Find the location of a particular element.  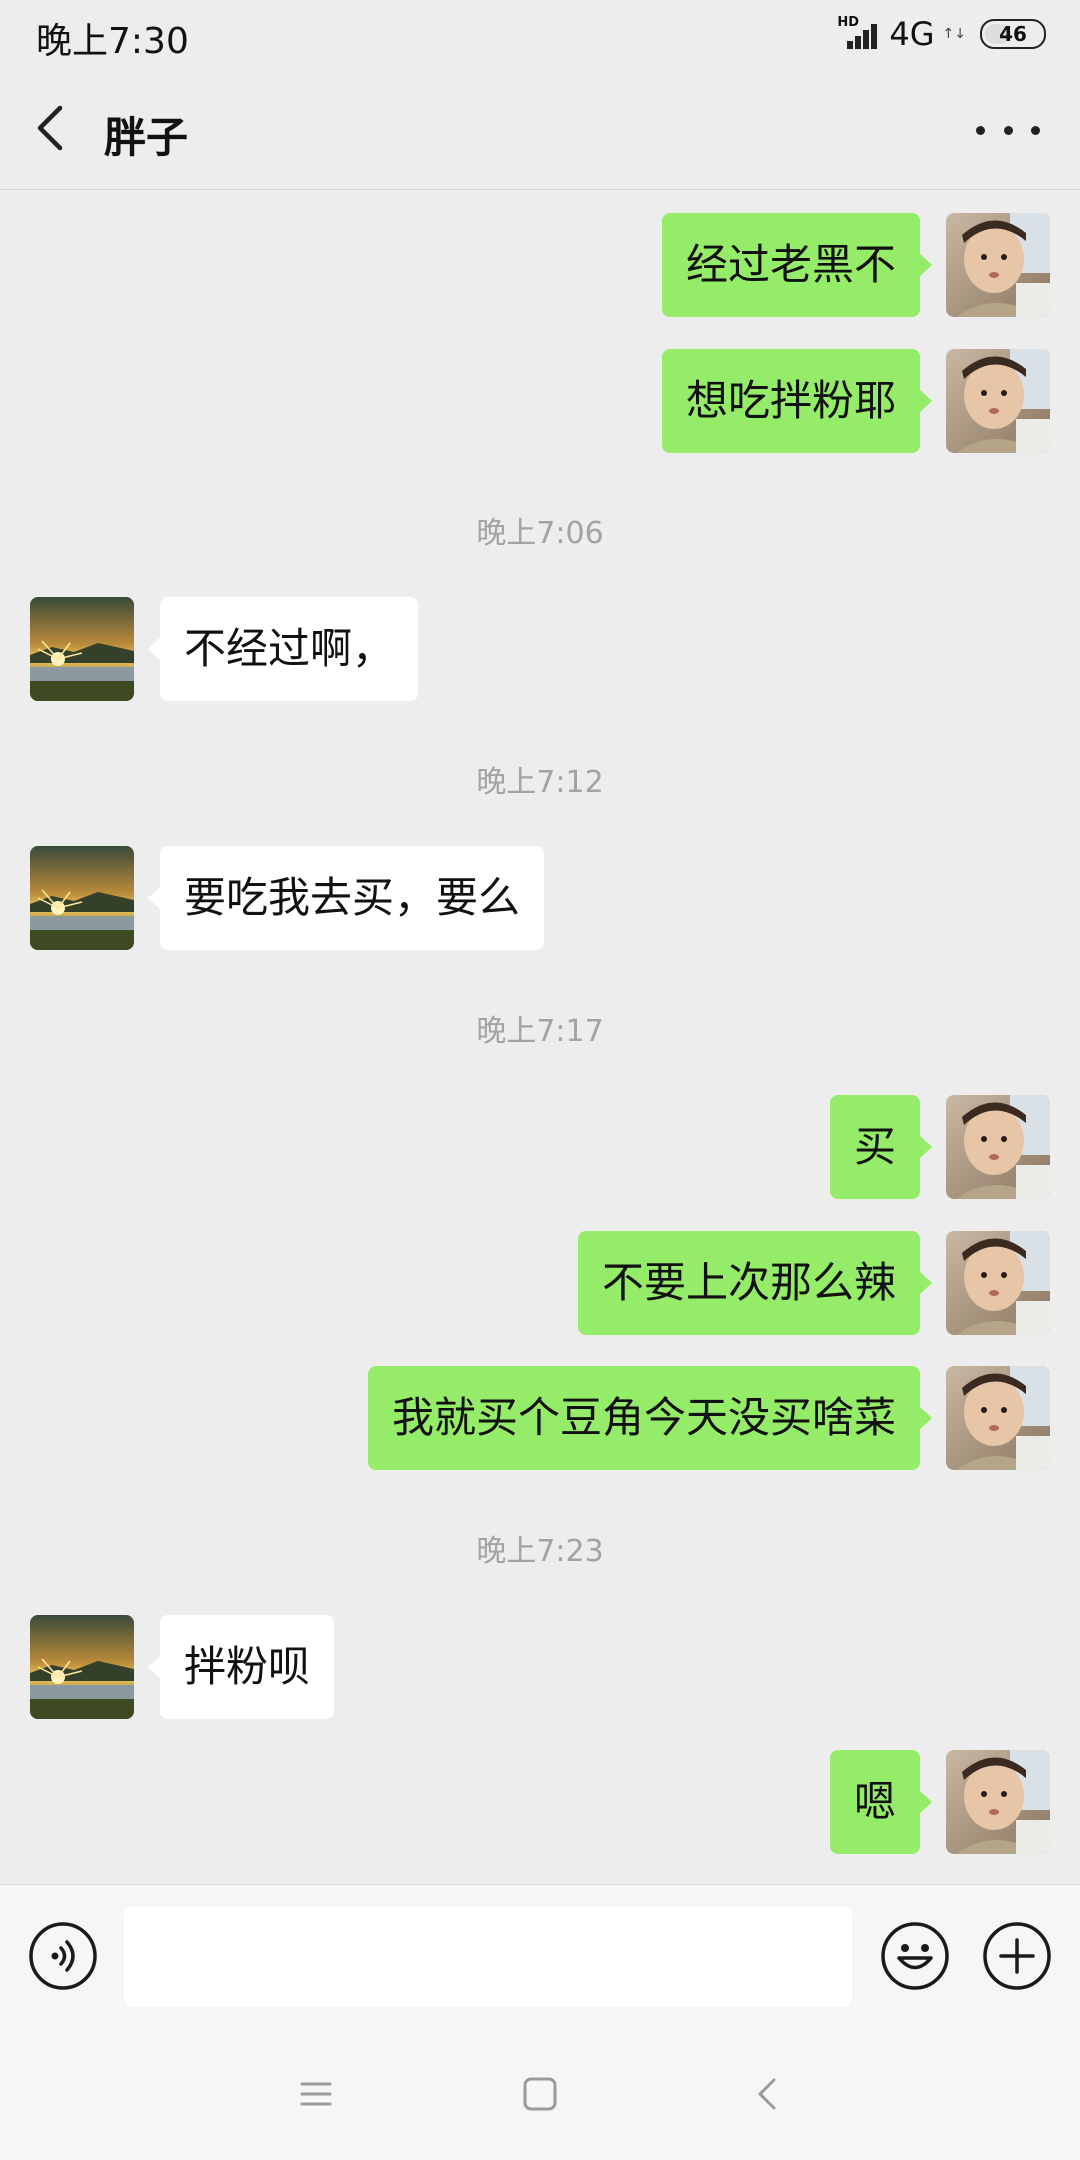

nav-menu-button is located at coordinates (316, 2094).